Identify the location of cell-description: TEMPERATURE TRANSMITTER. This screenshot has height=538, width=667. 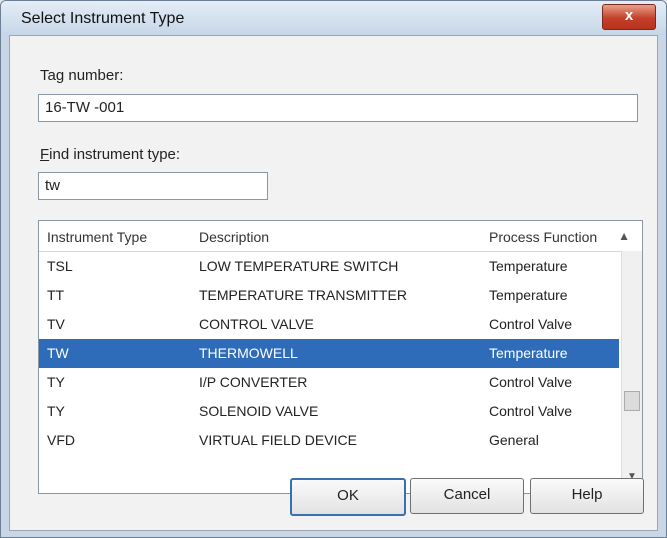
(303, 295).